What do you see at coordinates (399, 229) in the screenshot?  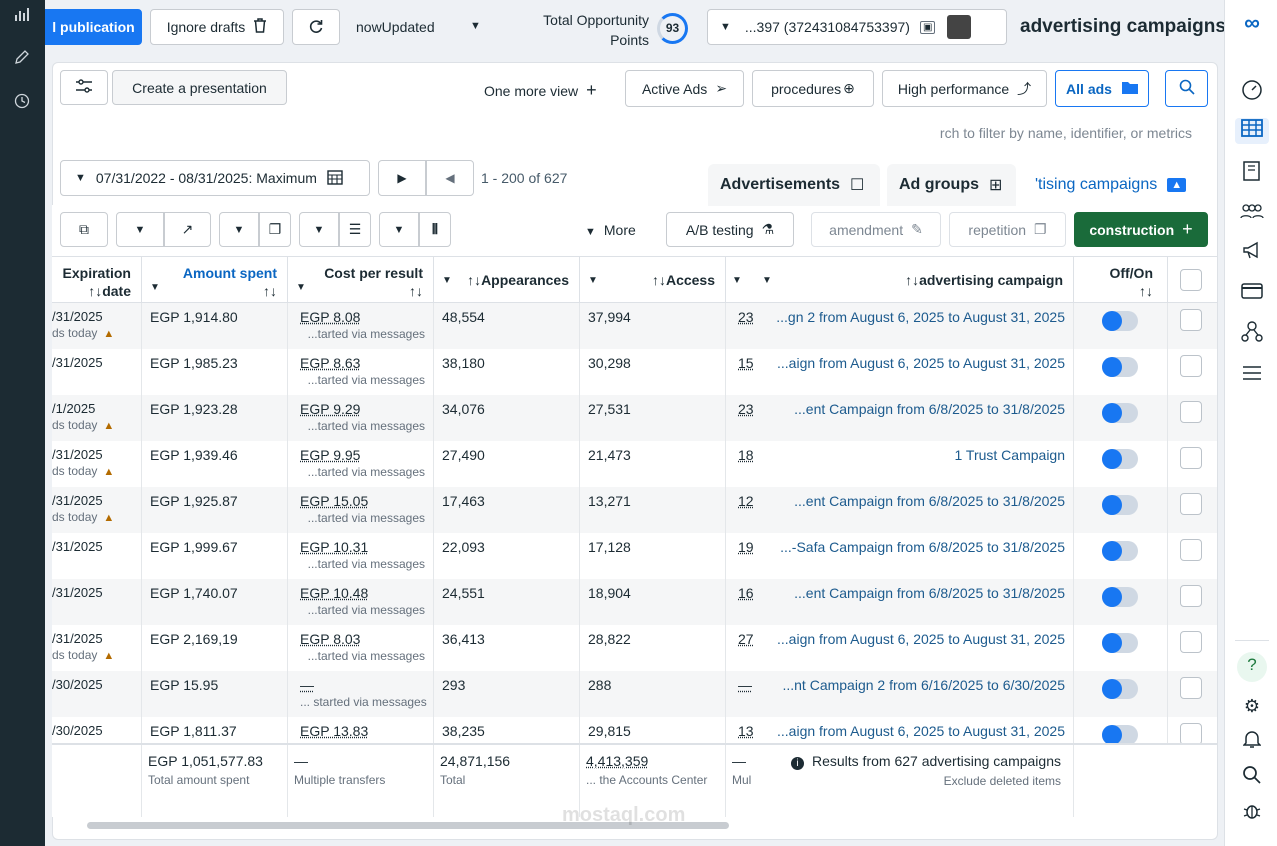 I see `columns-dropdown-button: ▼` at bounding box center [399, 229].